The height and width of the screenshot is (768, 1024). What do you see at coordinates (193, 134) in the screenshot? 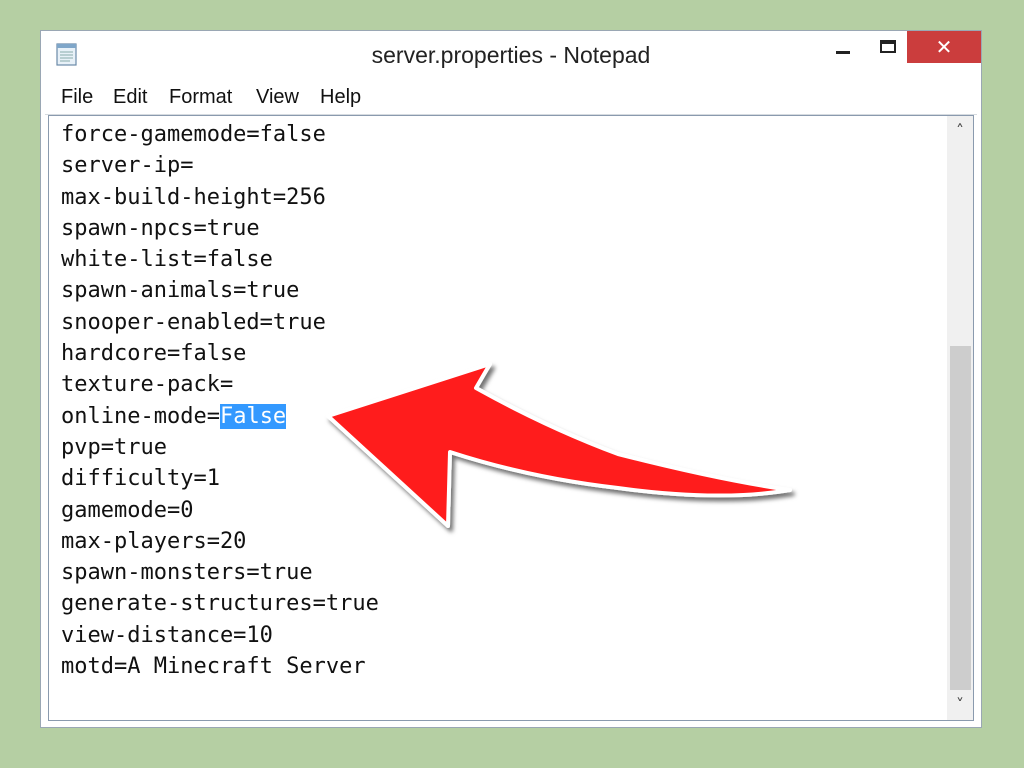
I see `text-line: force-gamemode=false` at bounding box center [193, 134].